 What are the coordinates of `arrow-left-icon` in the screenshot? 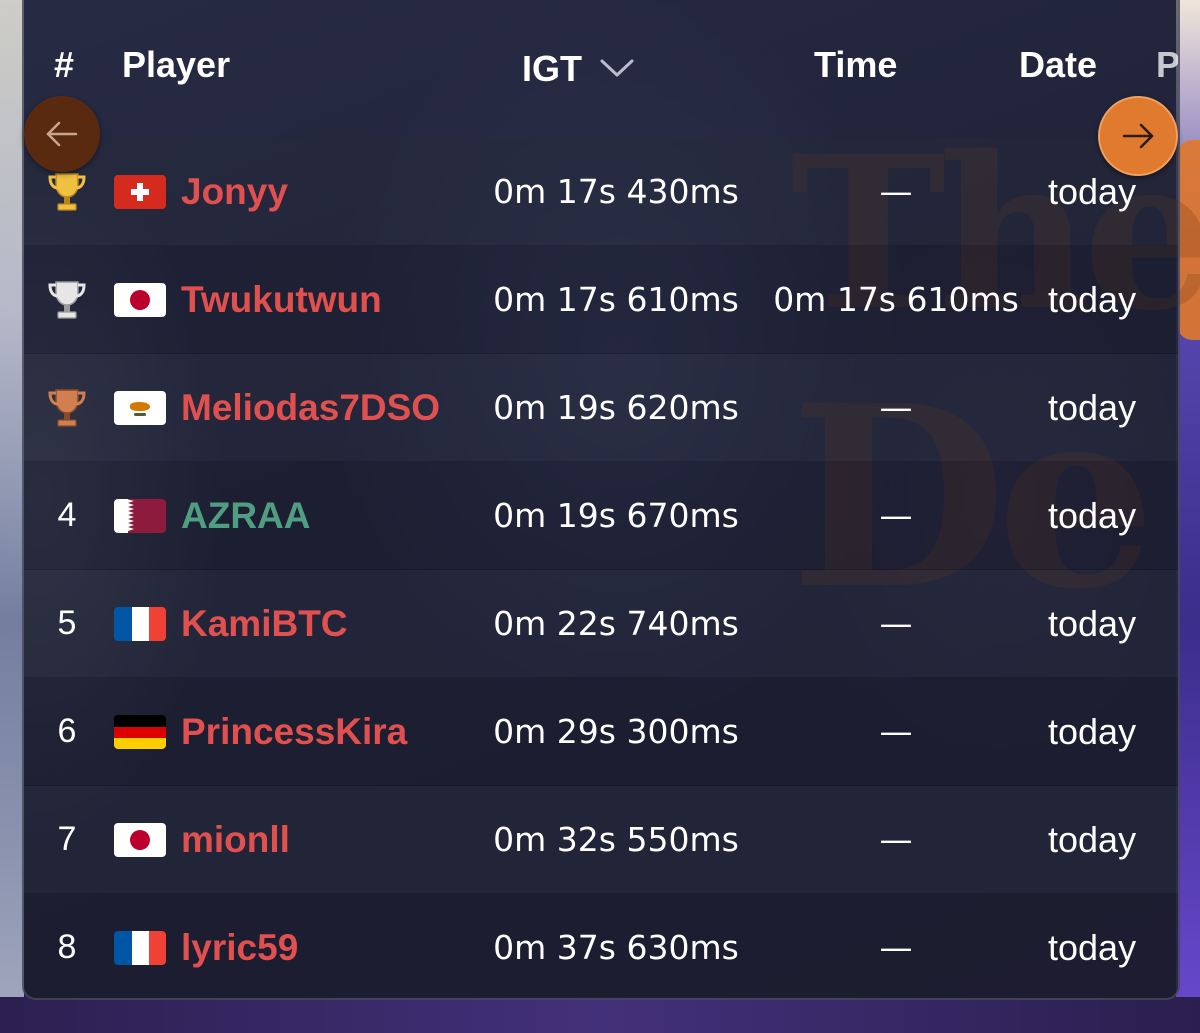 It's located at (62, 134).